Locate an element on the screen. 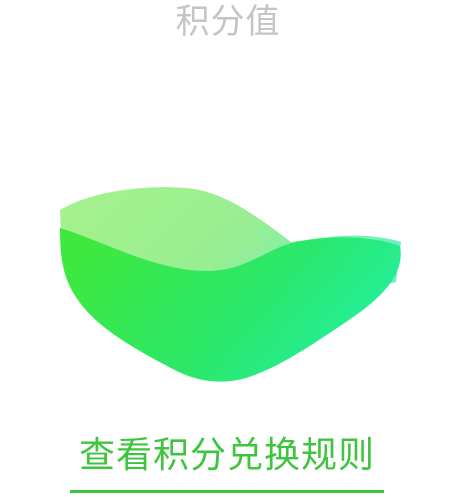 This screenshot has width=456, height=497. page-title: 积分值 is located at coordinates (228, 22).